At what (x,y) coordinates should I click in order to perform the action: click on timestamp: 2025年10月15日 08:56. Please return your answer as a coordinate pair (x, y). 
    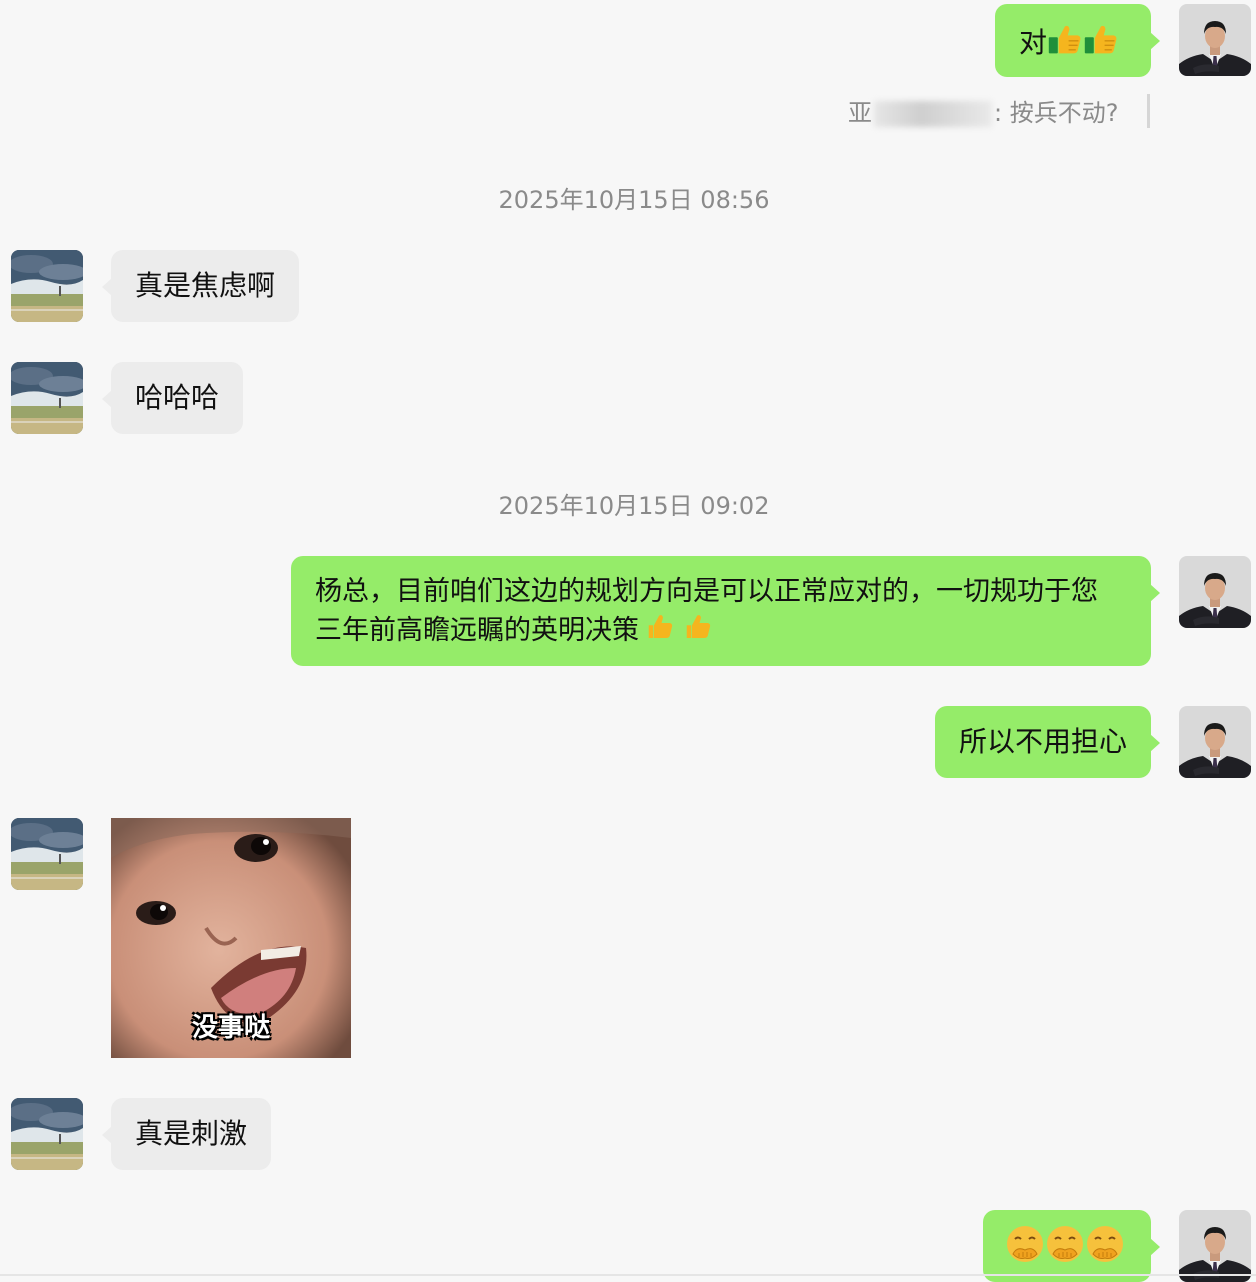
    Looking at the image, I should click on (634, 200).